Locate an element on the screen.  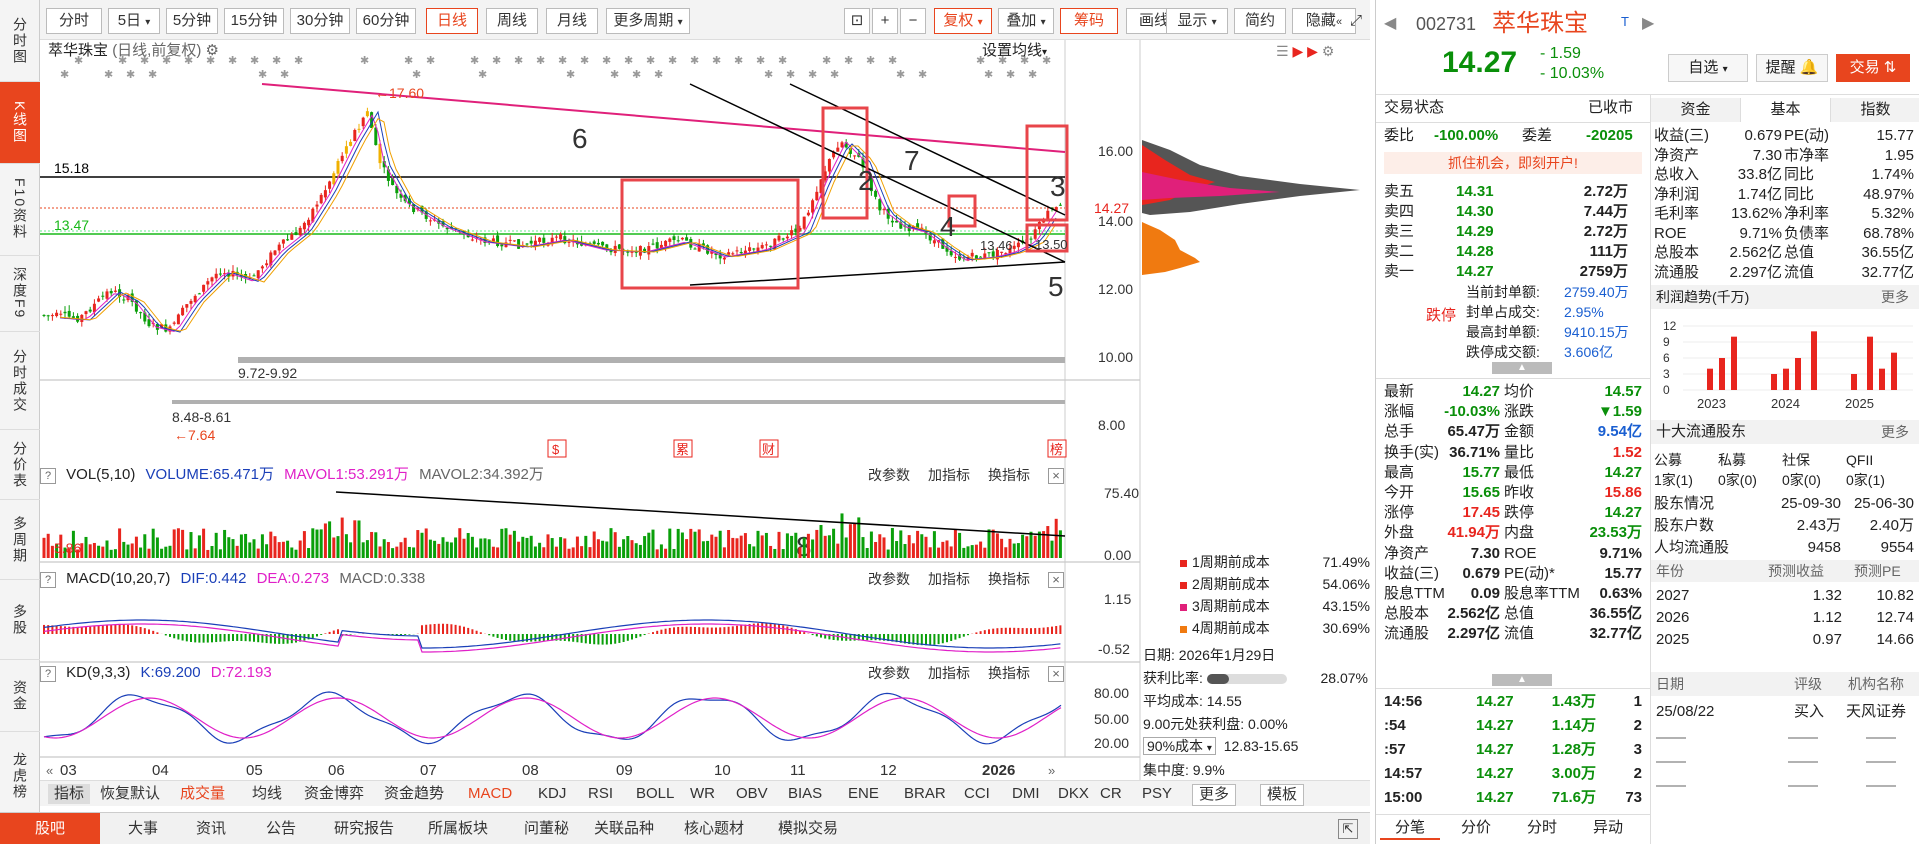
prev-stock-icon: ◀ is located at coordinates (1390, 24).